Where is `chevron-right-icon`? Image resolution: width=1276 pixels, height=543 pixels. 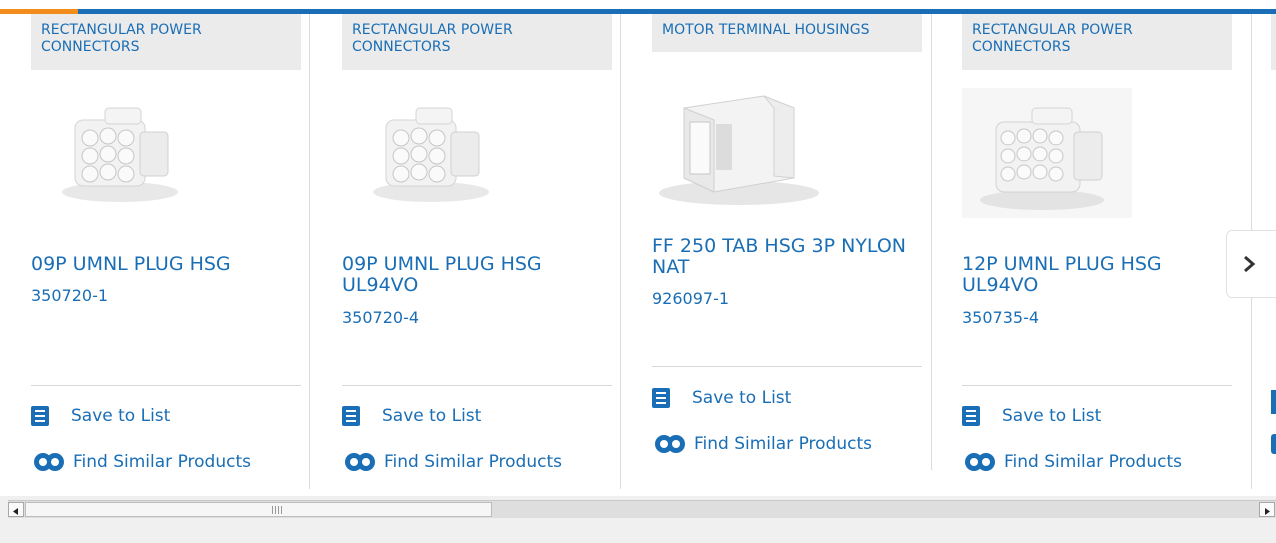 chevron-right-icon is located at coordinates (1250, 264).